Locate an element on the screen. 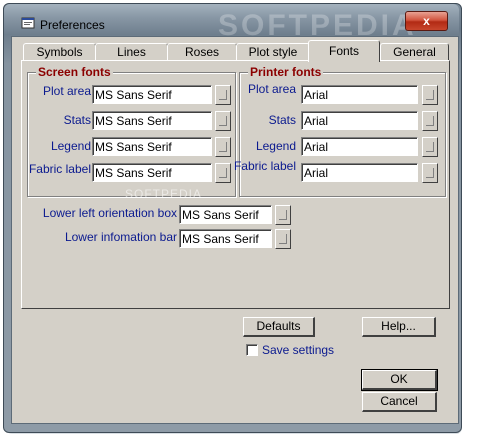 The width and height of the screenshot is (481, 443). printer-fabric-label-label: Fabric label is located at coordinates (264, 166).